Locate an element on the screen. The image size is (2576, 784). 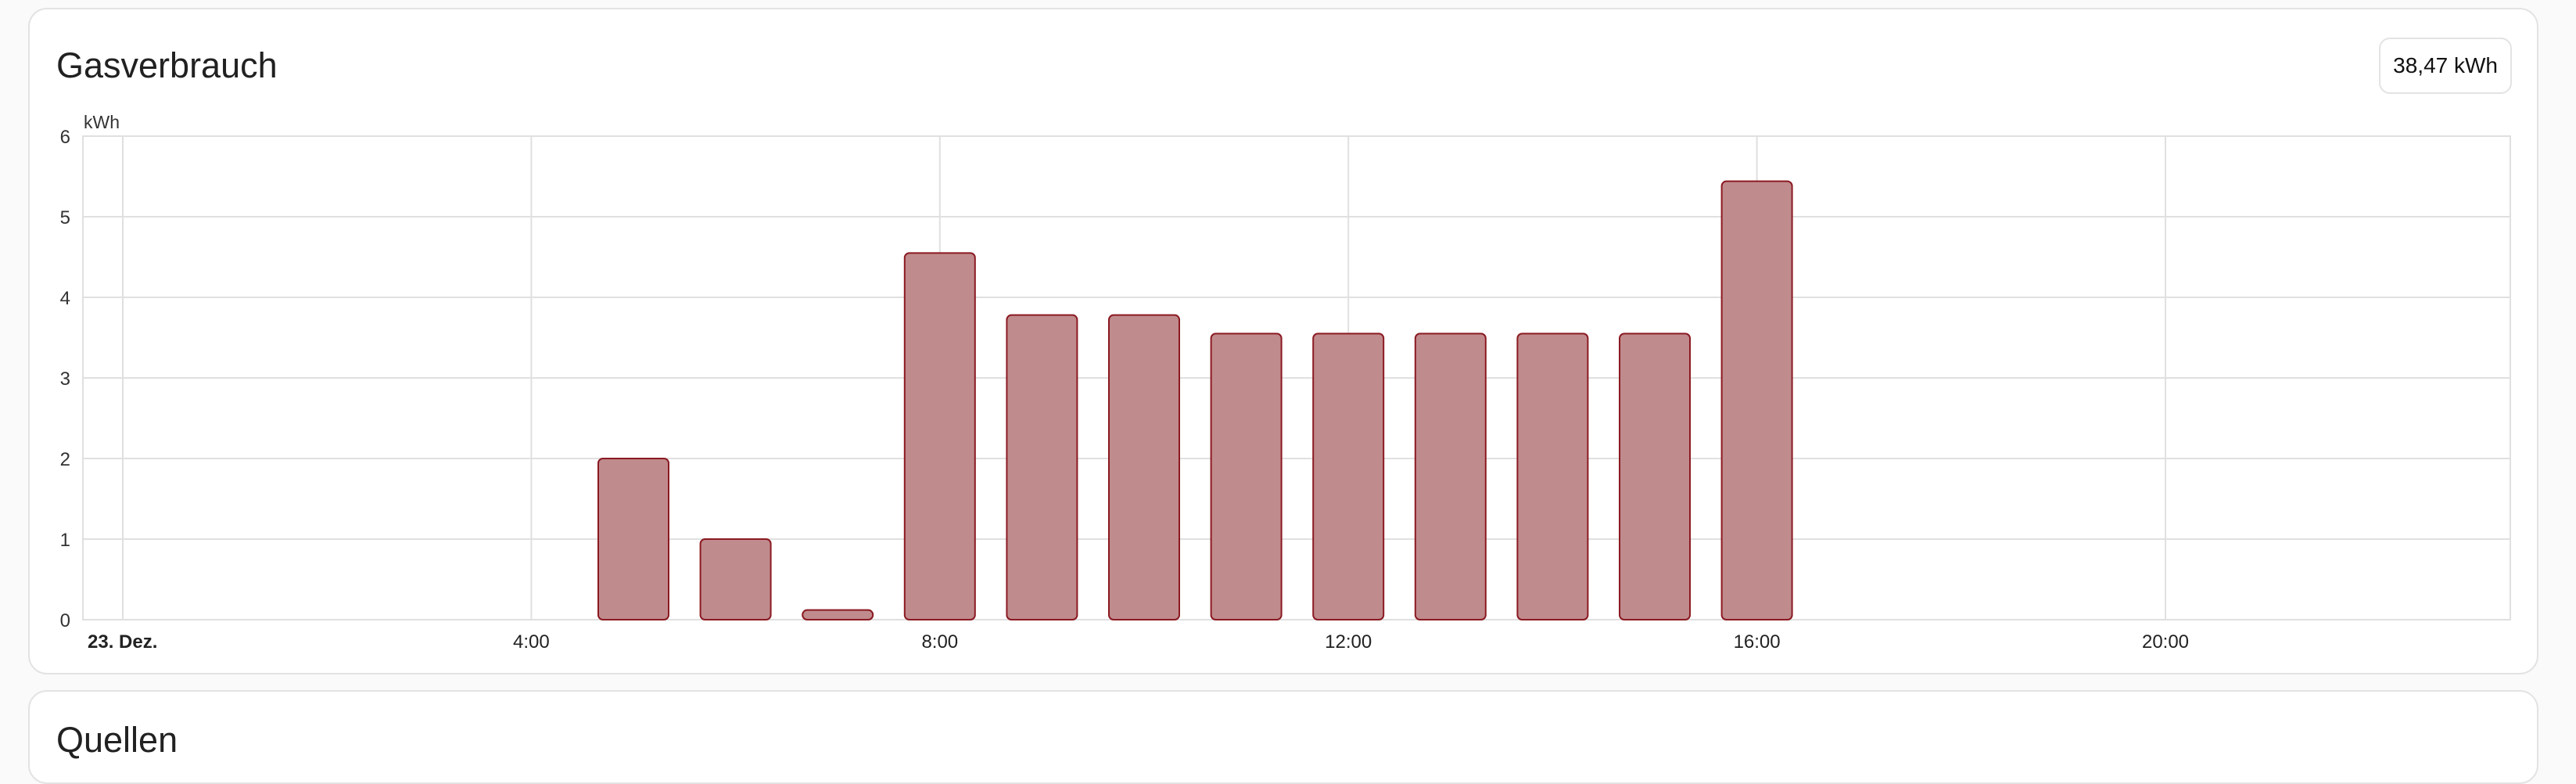
sources-card-title: Quellen is located at coordinates (117, 740).